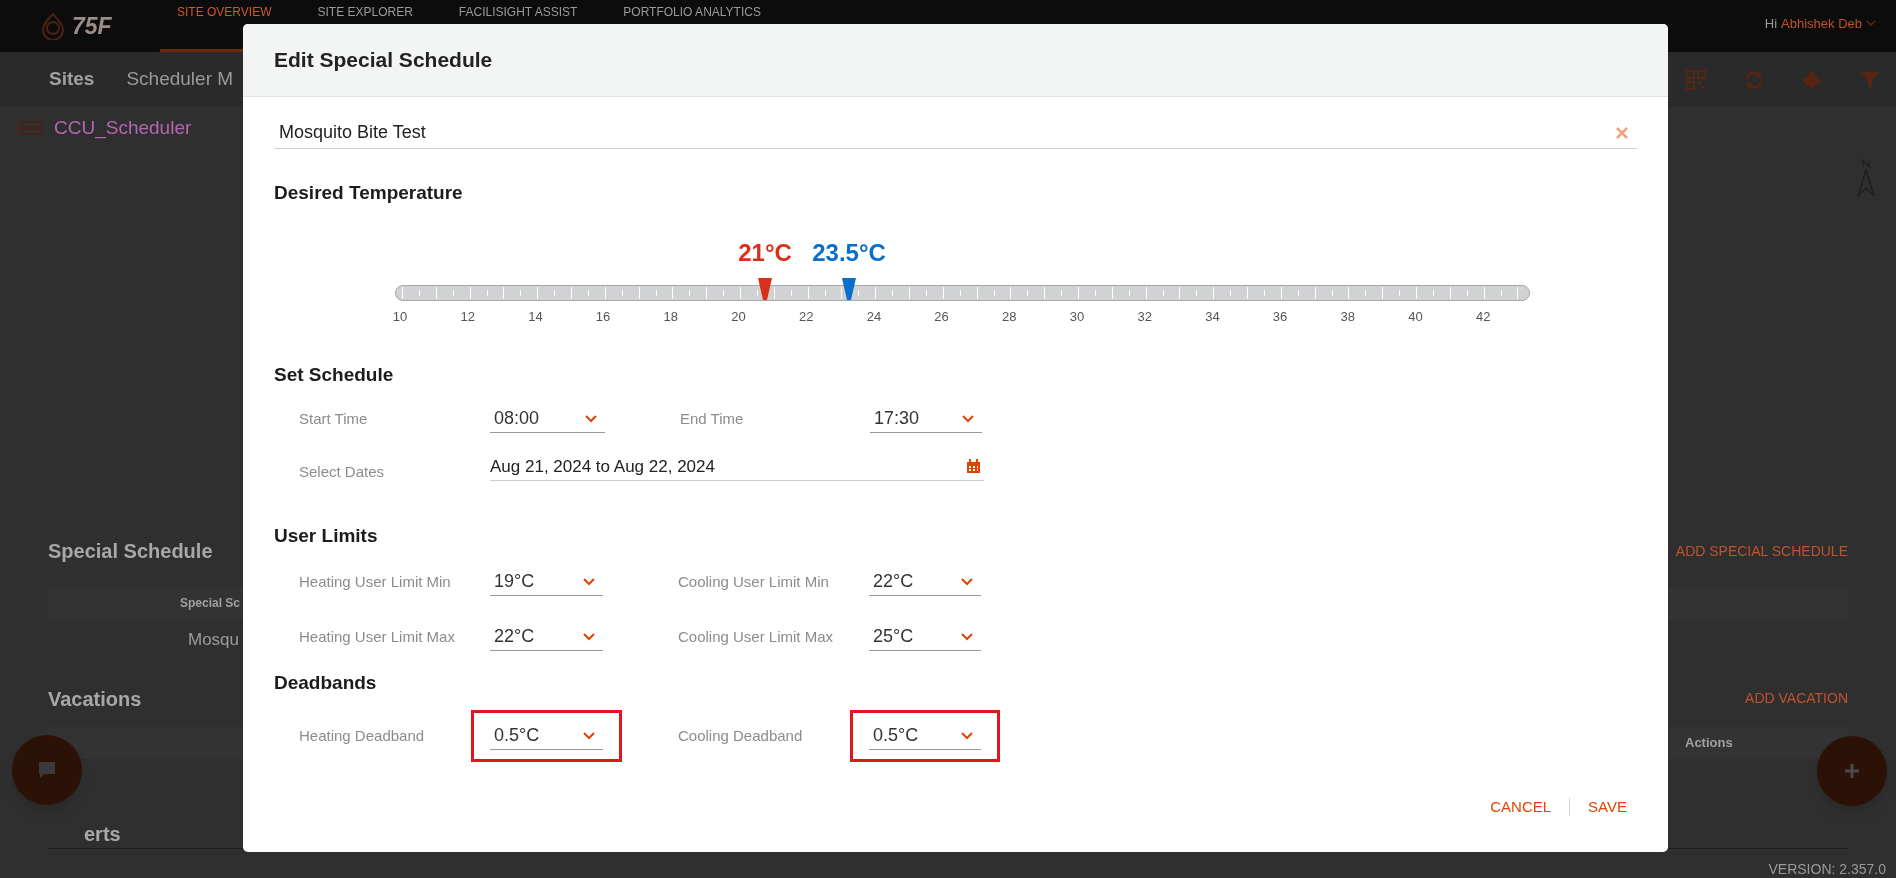  What do you see at coordinates (1852, 771) in the screenshot?
I see `plus-icon` at bounding box center [1852, 771].